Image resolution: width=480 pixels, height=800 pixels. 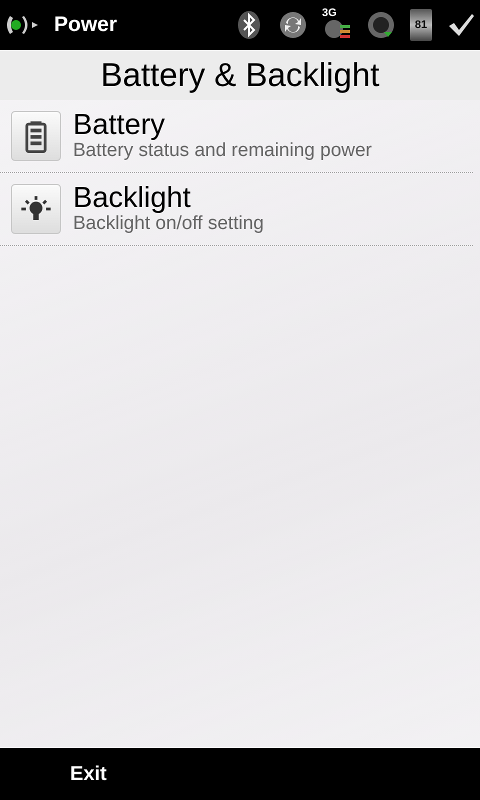 What do you see at coordinates (236, 209) in the screenshot?
I see `list-item: Backlight Backlight on/off setting` at bounding box center [236, 209].